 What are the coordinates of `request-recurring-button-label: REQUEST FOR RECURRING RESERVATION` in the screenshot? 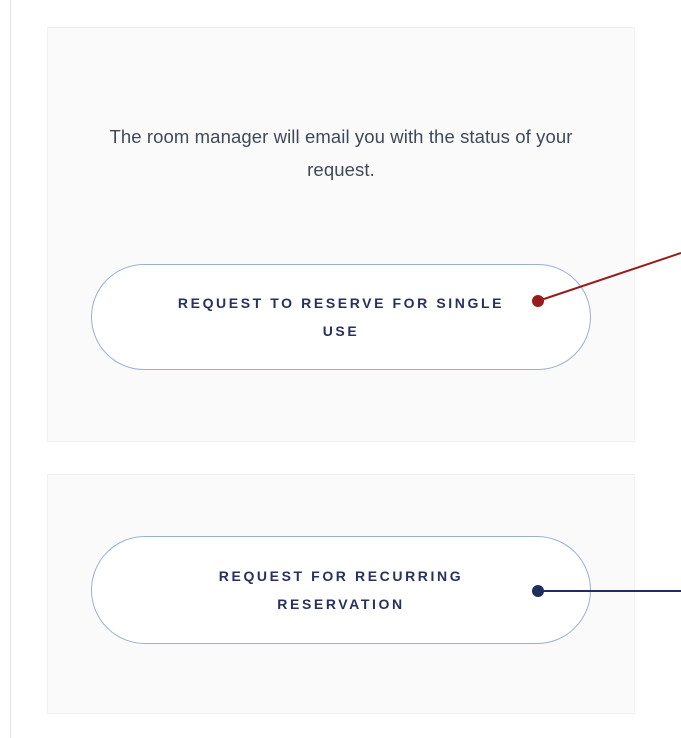 It's located at (341, 590).